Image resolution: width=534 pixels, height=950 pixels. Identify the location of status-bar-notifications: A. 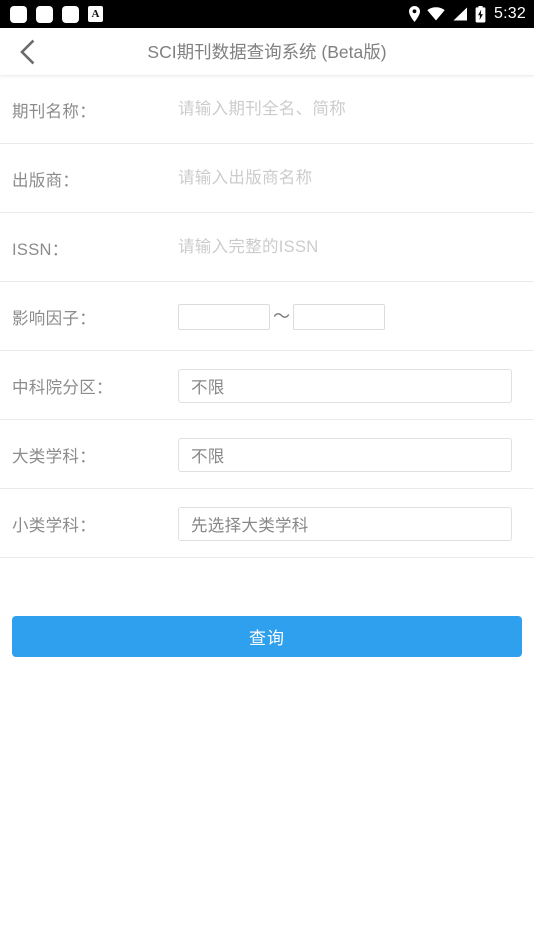
(56, 14).